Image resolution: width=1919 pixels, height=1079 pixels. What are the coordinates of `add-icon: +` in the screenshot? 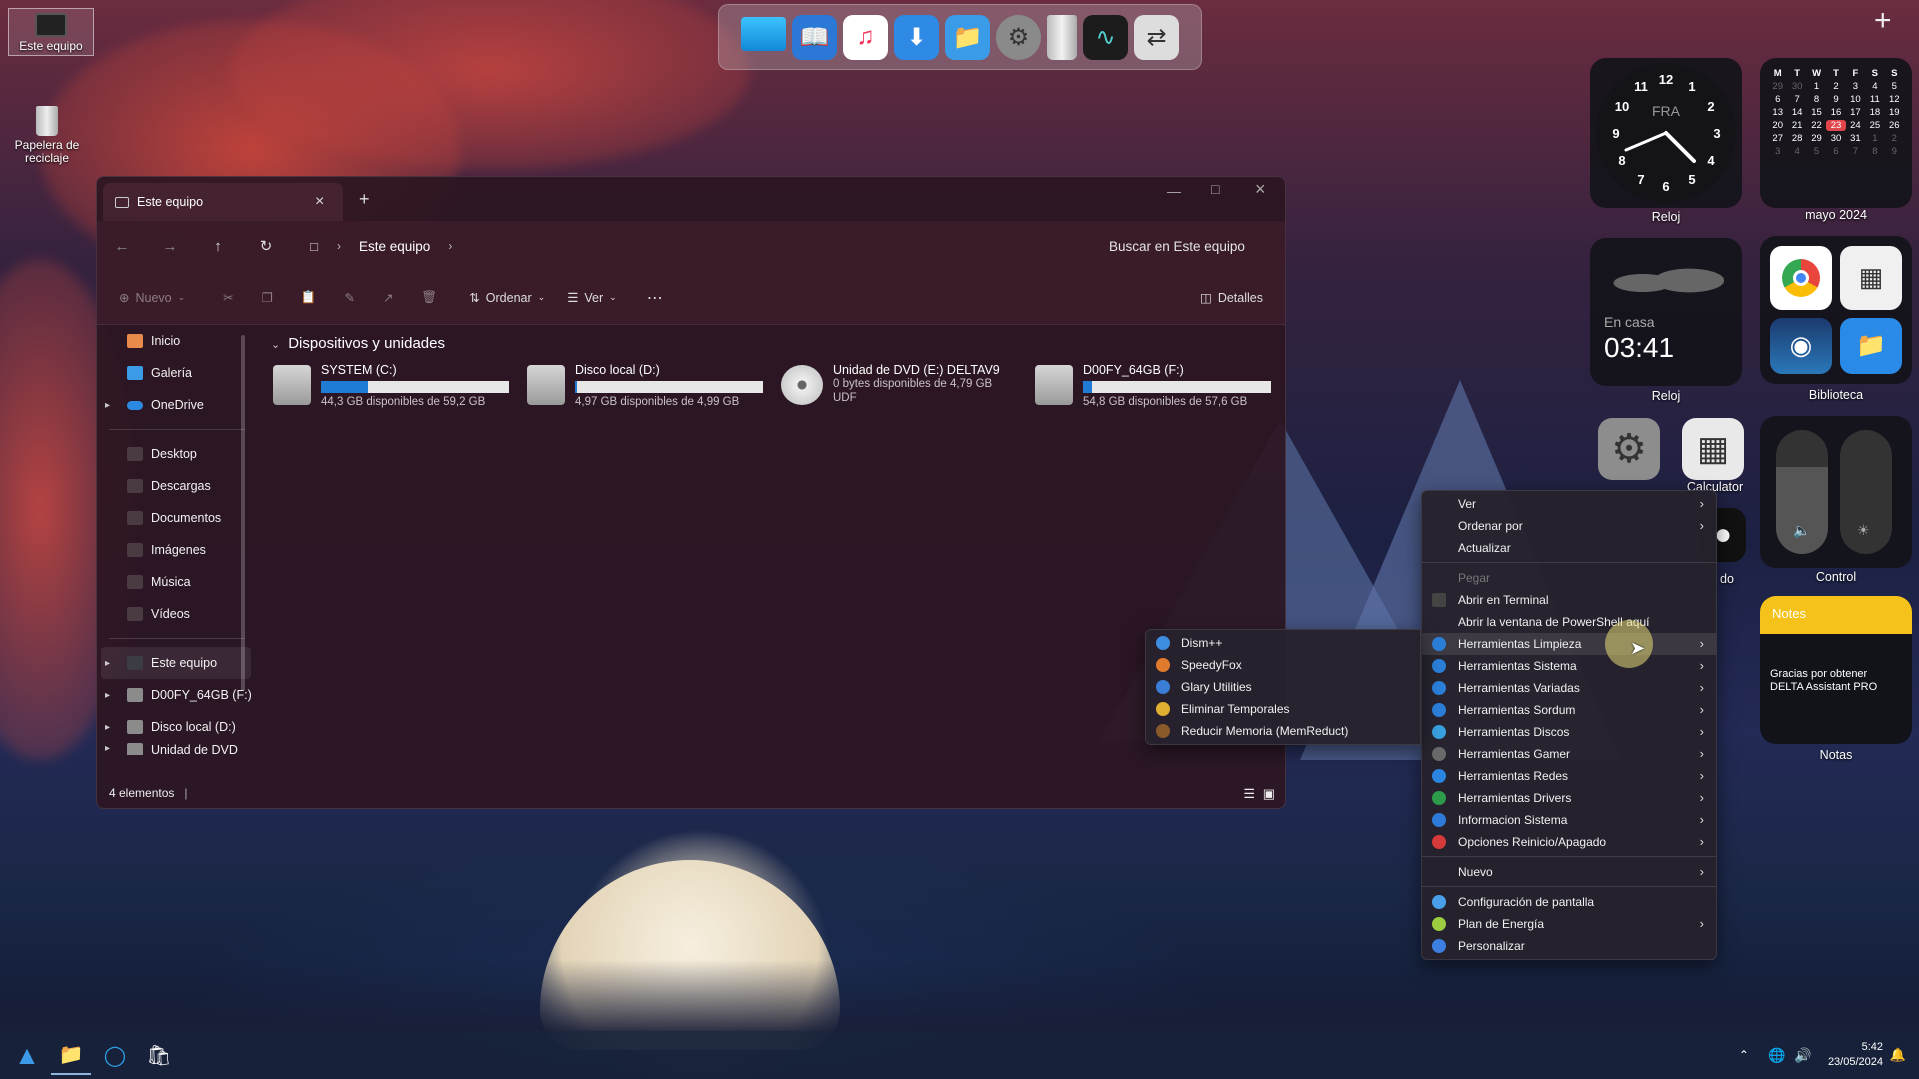 It's located at (1883, 21).